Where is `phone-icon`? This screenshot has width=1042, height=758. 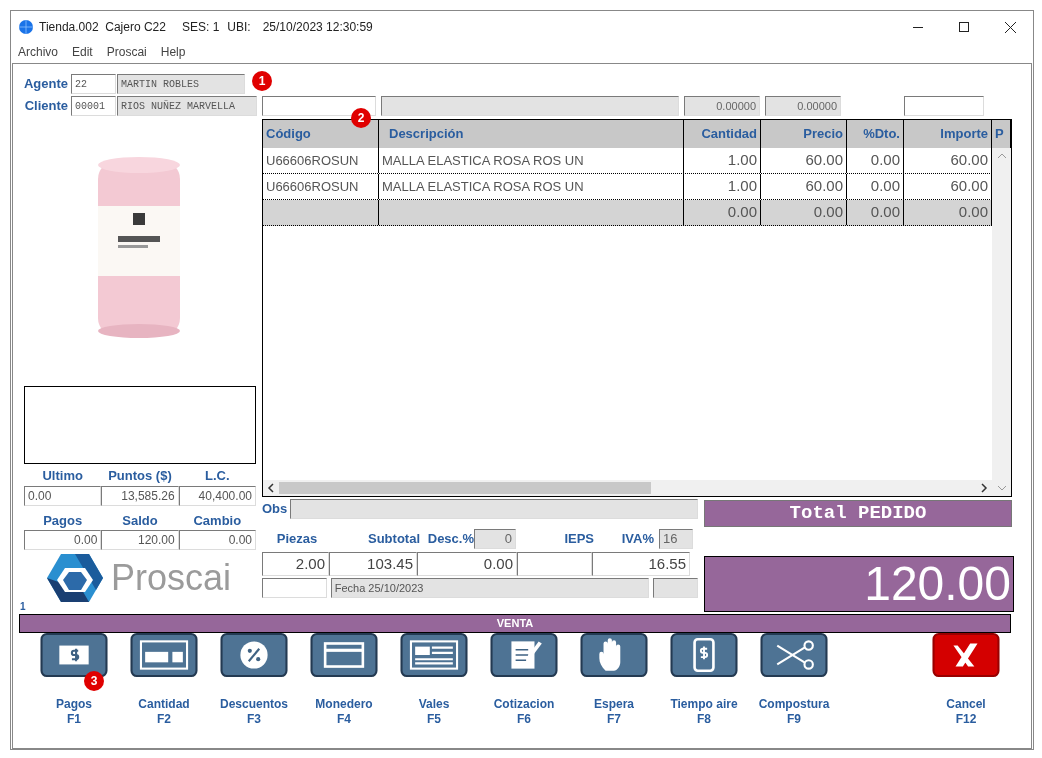
phone-icon is located at coordinates (704, 655).